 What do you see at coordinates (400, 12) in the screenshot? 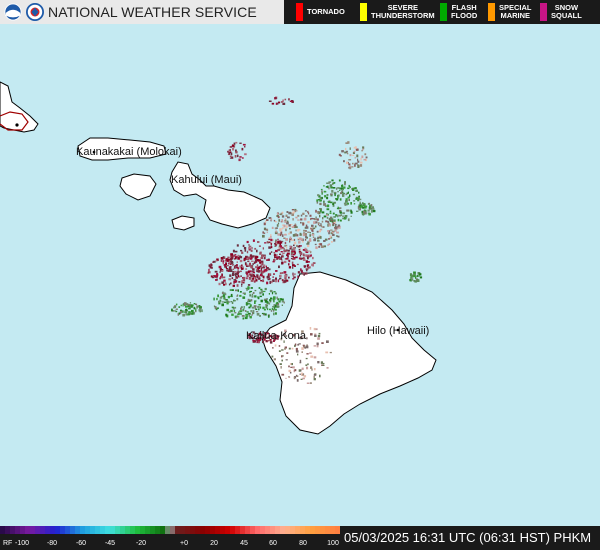
I see `legend-item-severe-thunderstorm: SEVERE THUNDERSTORM` at bounding box center [400, 12].